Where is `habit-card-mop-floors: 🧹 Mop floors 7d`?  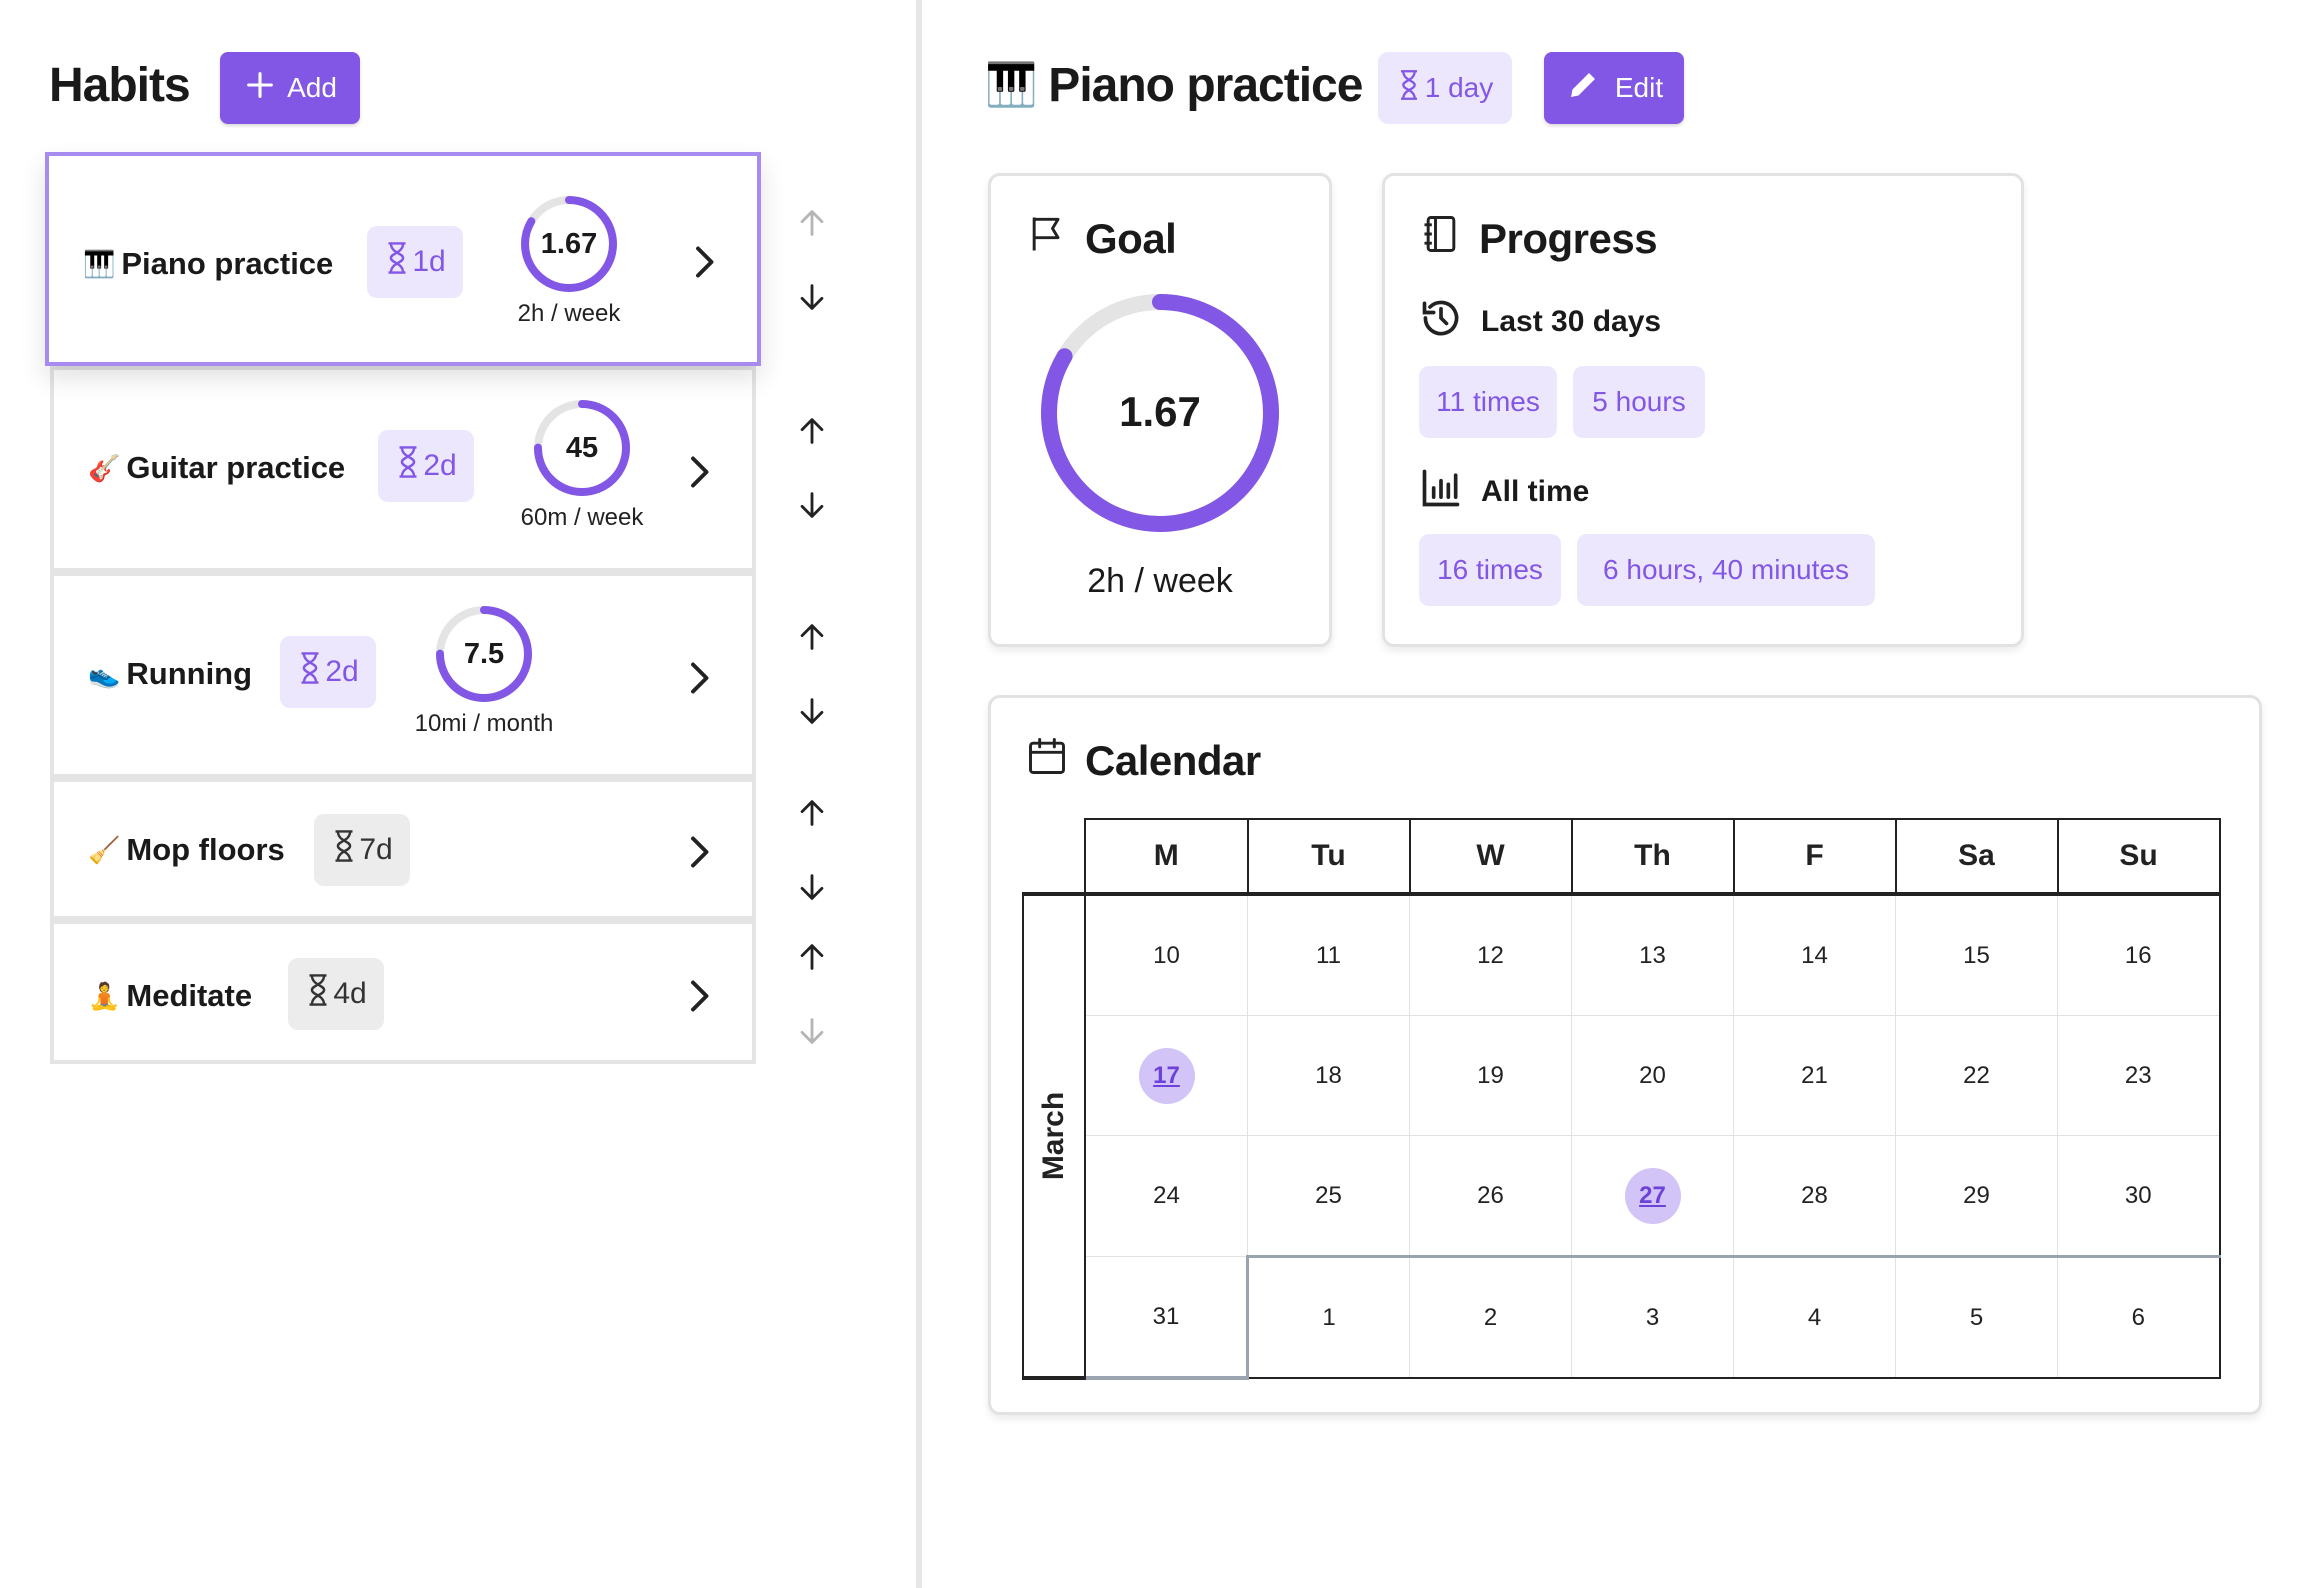 habit-card-mop-floors: 🧹 Mop floors 7d is located at coordinates (403, 849).